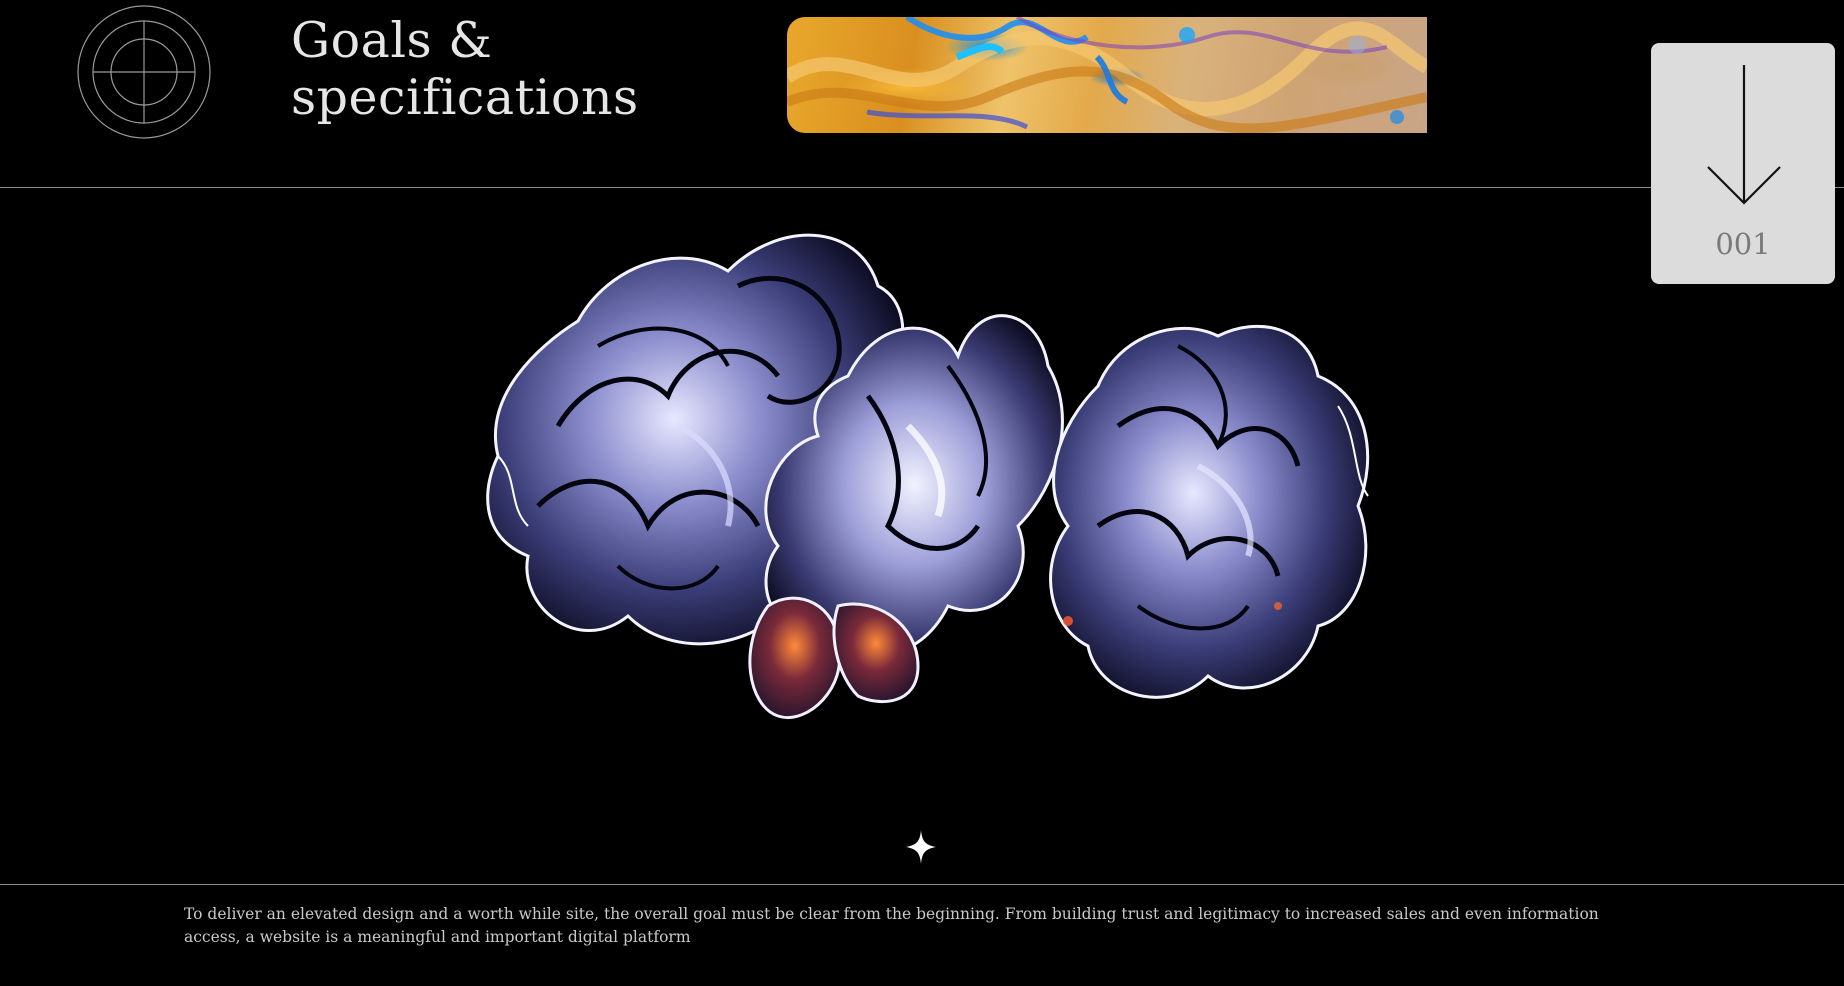  Describe the element at coordinates (465, 97) in the screenshot. I see `page-title-line-2: specifications` at that location.